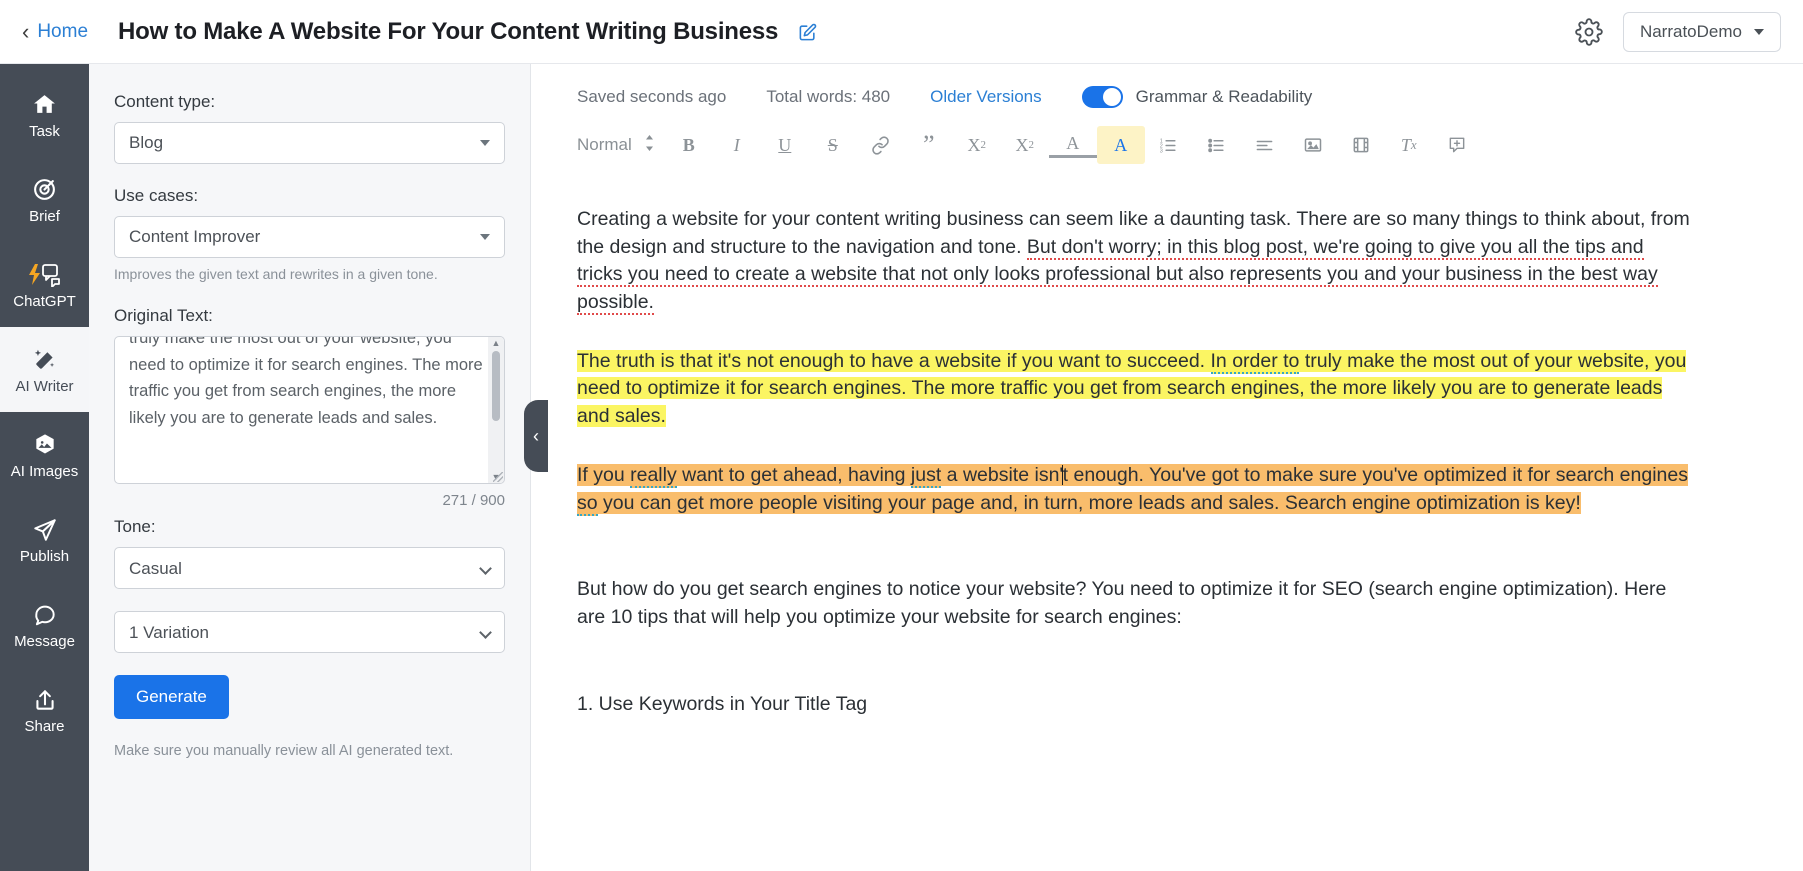 Image resolution: width=1803 pixels, height=871 pixels. What do you see at coordinates (1255, 361) in the screenshot?
I see `readability-suggestion-run: In order to` at bounding box center [1255, 361].